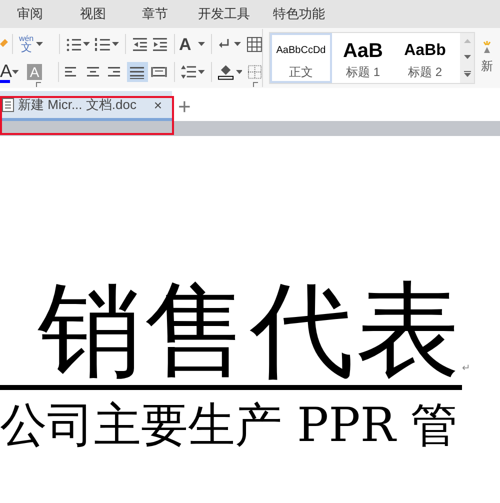 This screenshot has height=503, width=500. What do you see at coordinates (487, 66) in the screenshot?
I see `new-style-button: 新` at bounding box center [487, 66].